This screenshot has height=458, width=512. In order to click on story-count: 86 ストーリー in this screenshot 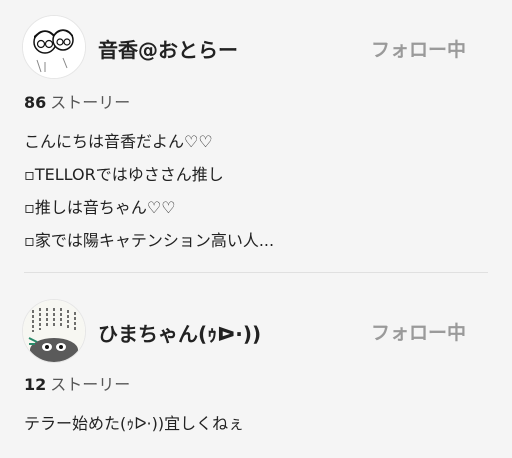, I will do `click(77, 101)`.